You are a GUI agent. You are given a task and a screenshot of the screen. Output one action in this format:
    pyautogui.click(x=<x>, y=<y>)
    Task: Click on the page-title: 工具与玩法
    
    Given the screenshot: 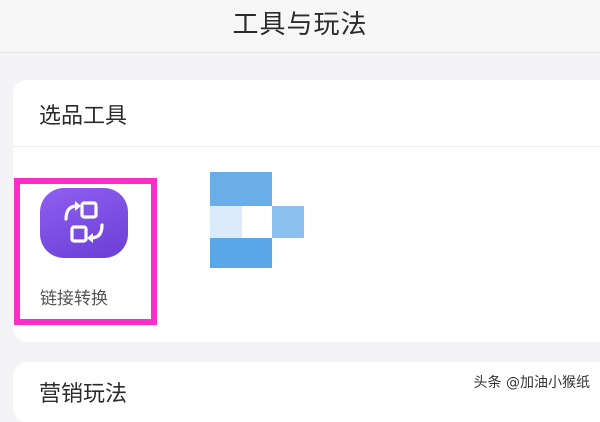 What is the action you would take?
    pyautogui.click(x=300, y=25)
    